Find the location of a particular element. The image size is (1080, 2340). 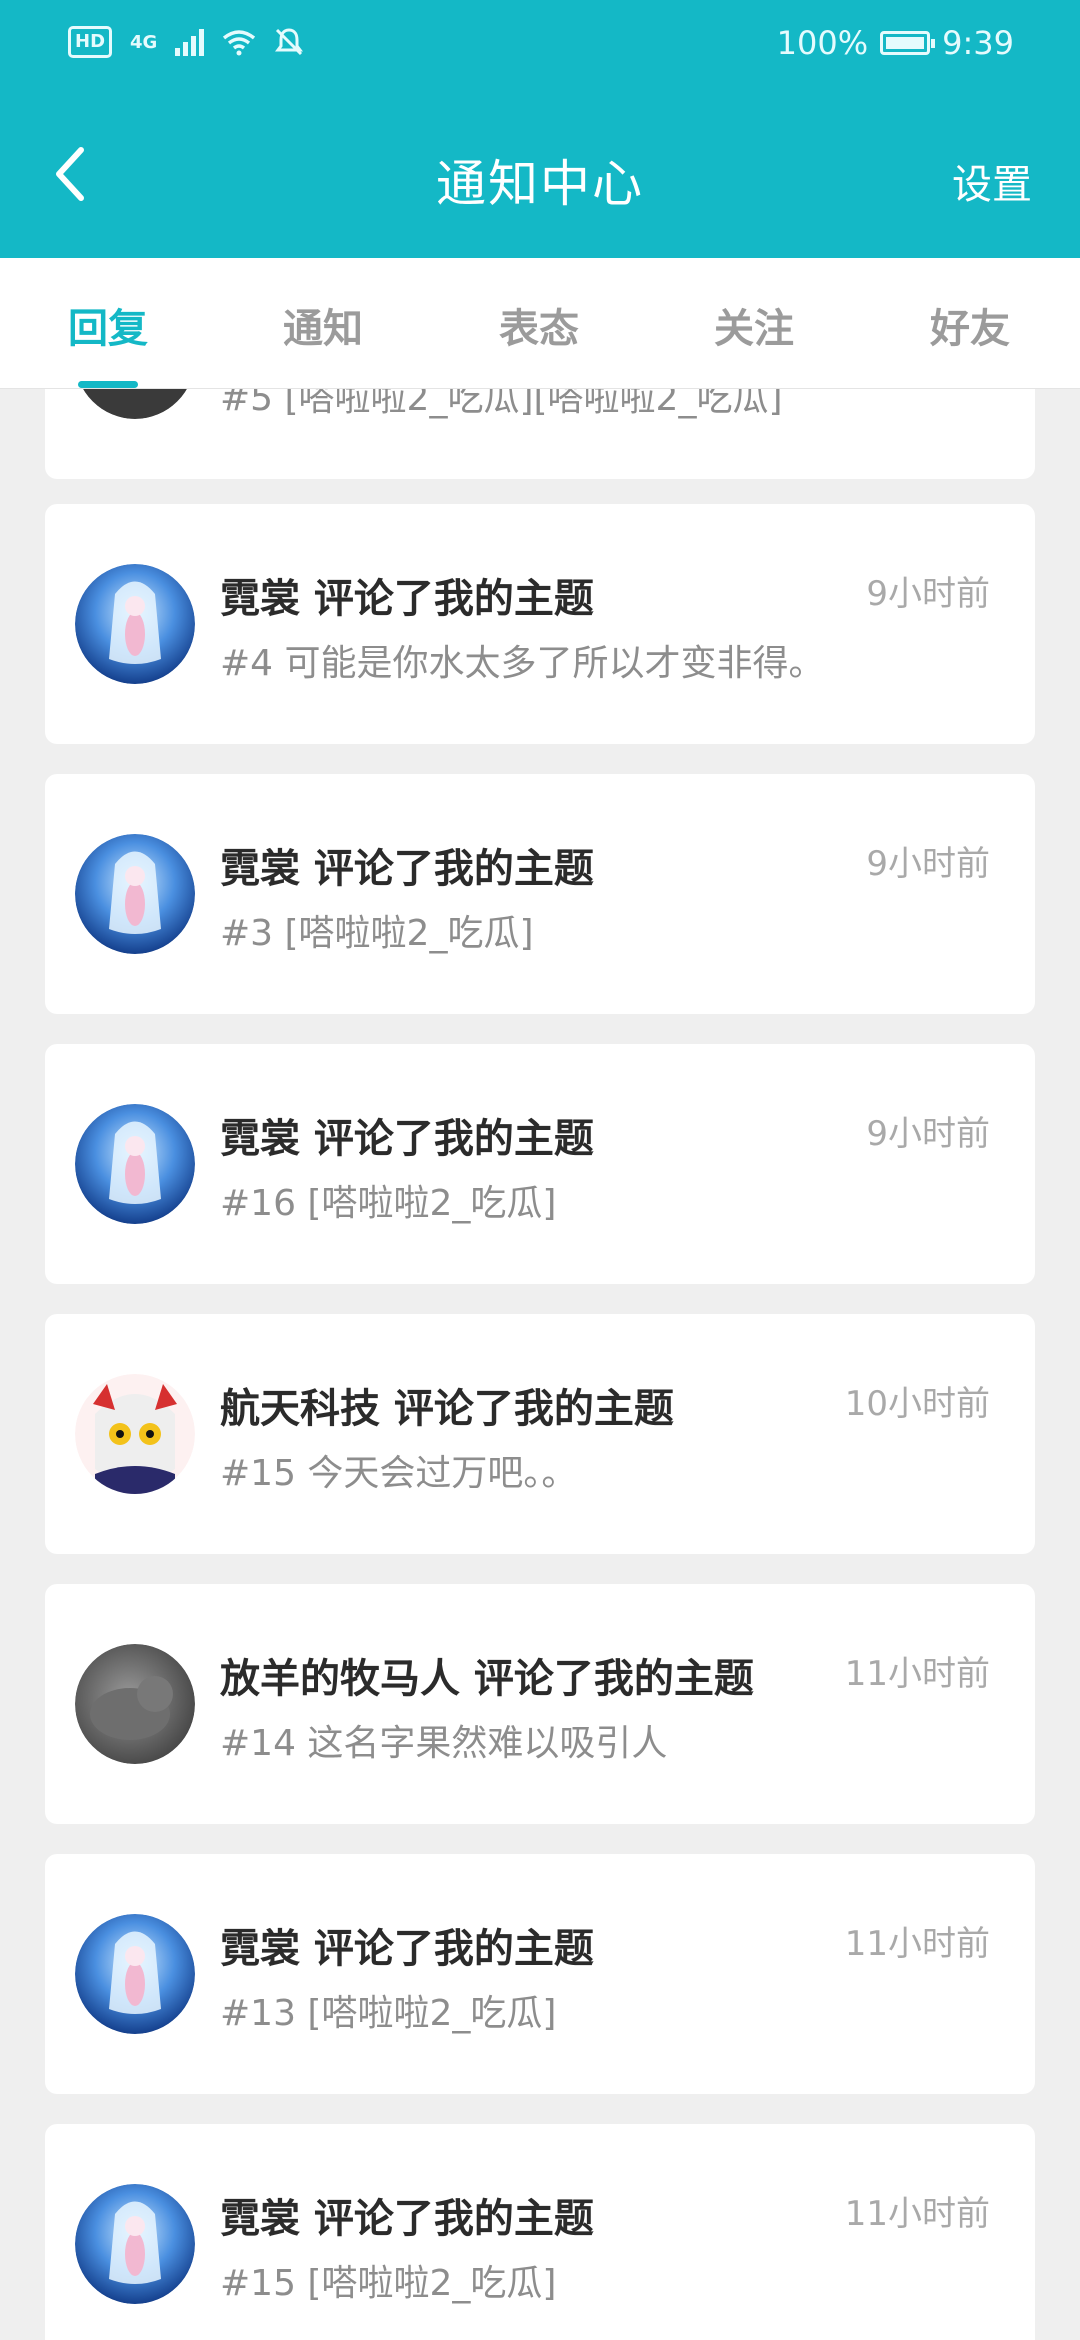

hd-icon: HD is located at coordinates (90, 42).